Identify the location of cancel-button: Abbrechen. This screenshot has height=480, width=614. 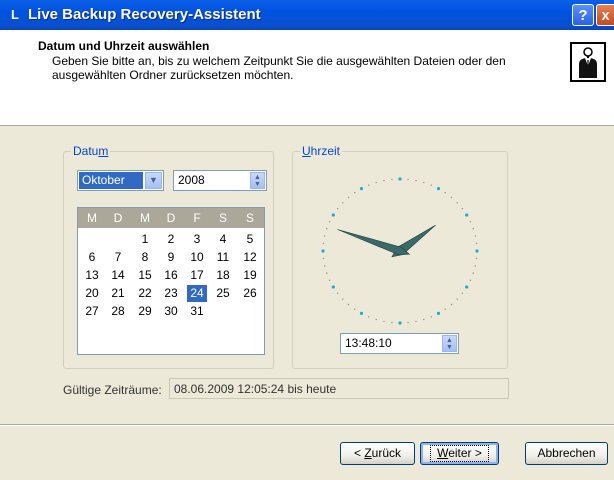
(566, 453).